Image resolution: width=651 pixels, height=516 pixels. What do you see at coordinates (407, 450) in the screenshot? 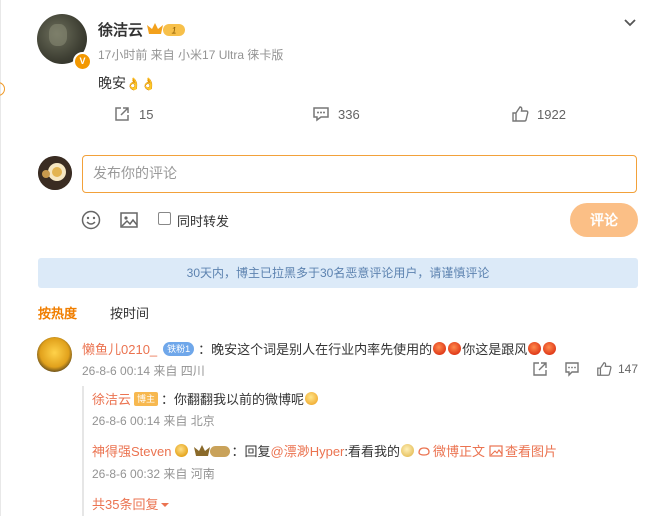
I see `cat-emoji-icon` at bounding box center [407, 450].